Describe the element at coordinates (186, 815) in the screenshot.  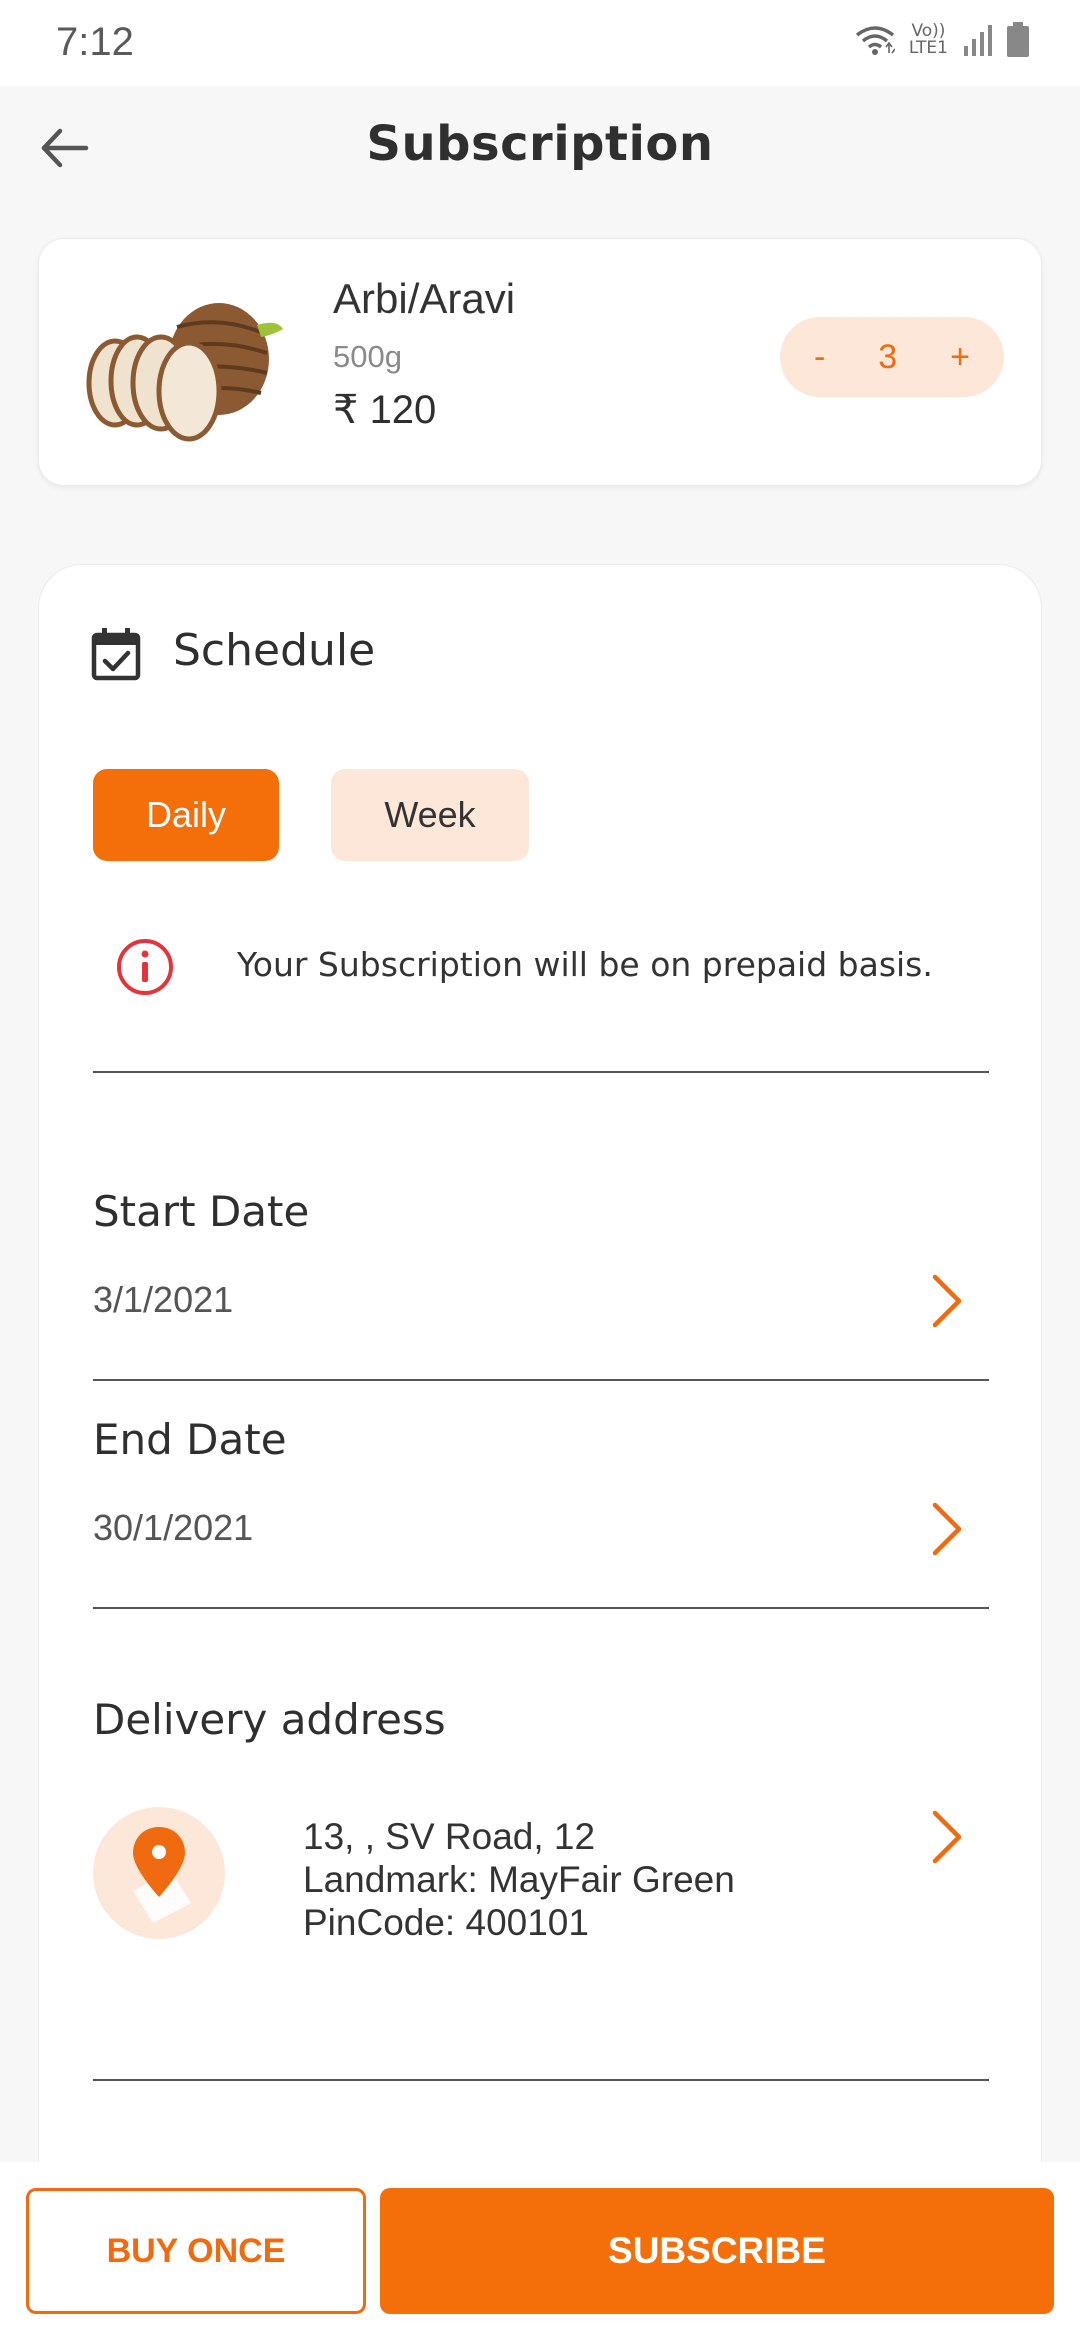
I see `schedule-option-daily: Daily` at that location.